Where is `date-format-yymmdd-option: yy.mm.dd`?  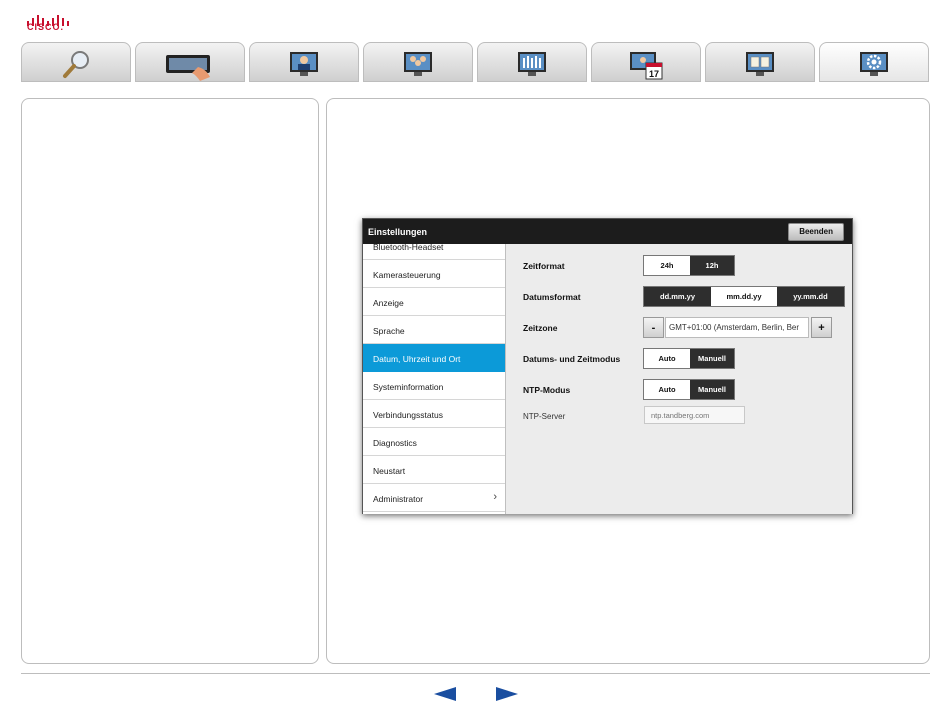 date-format-yymmdd-option: yy.mm.dd is located at coordinates (810, 296).